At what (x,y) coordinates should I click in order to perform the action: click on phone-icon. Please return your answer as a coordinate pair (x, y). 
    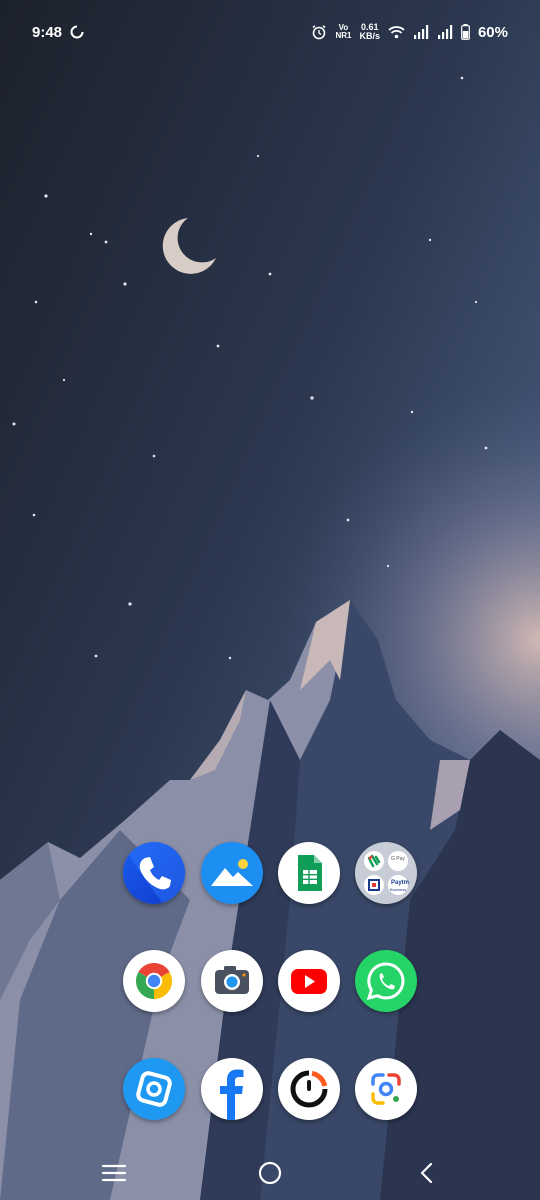
    Looking at the image, I should click on (154, 873).